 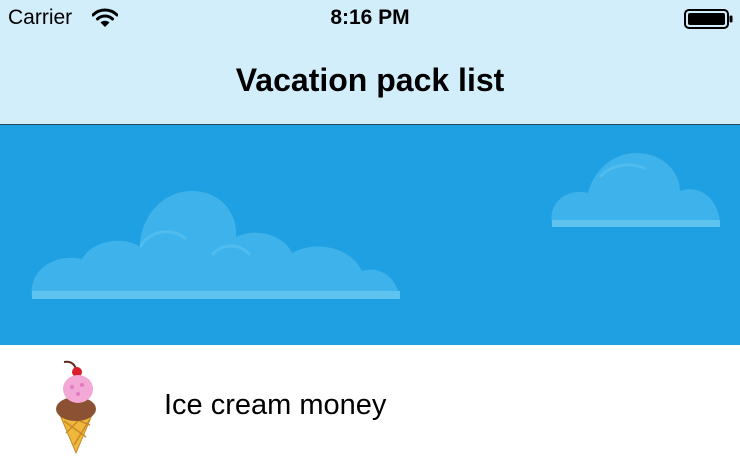 I want to click on list-item-label: Ice cream money, so click(x=275, y=405).